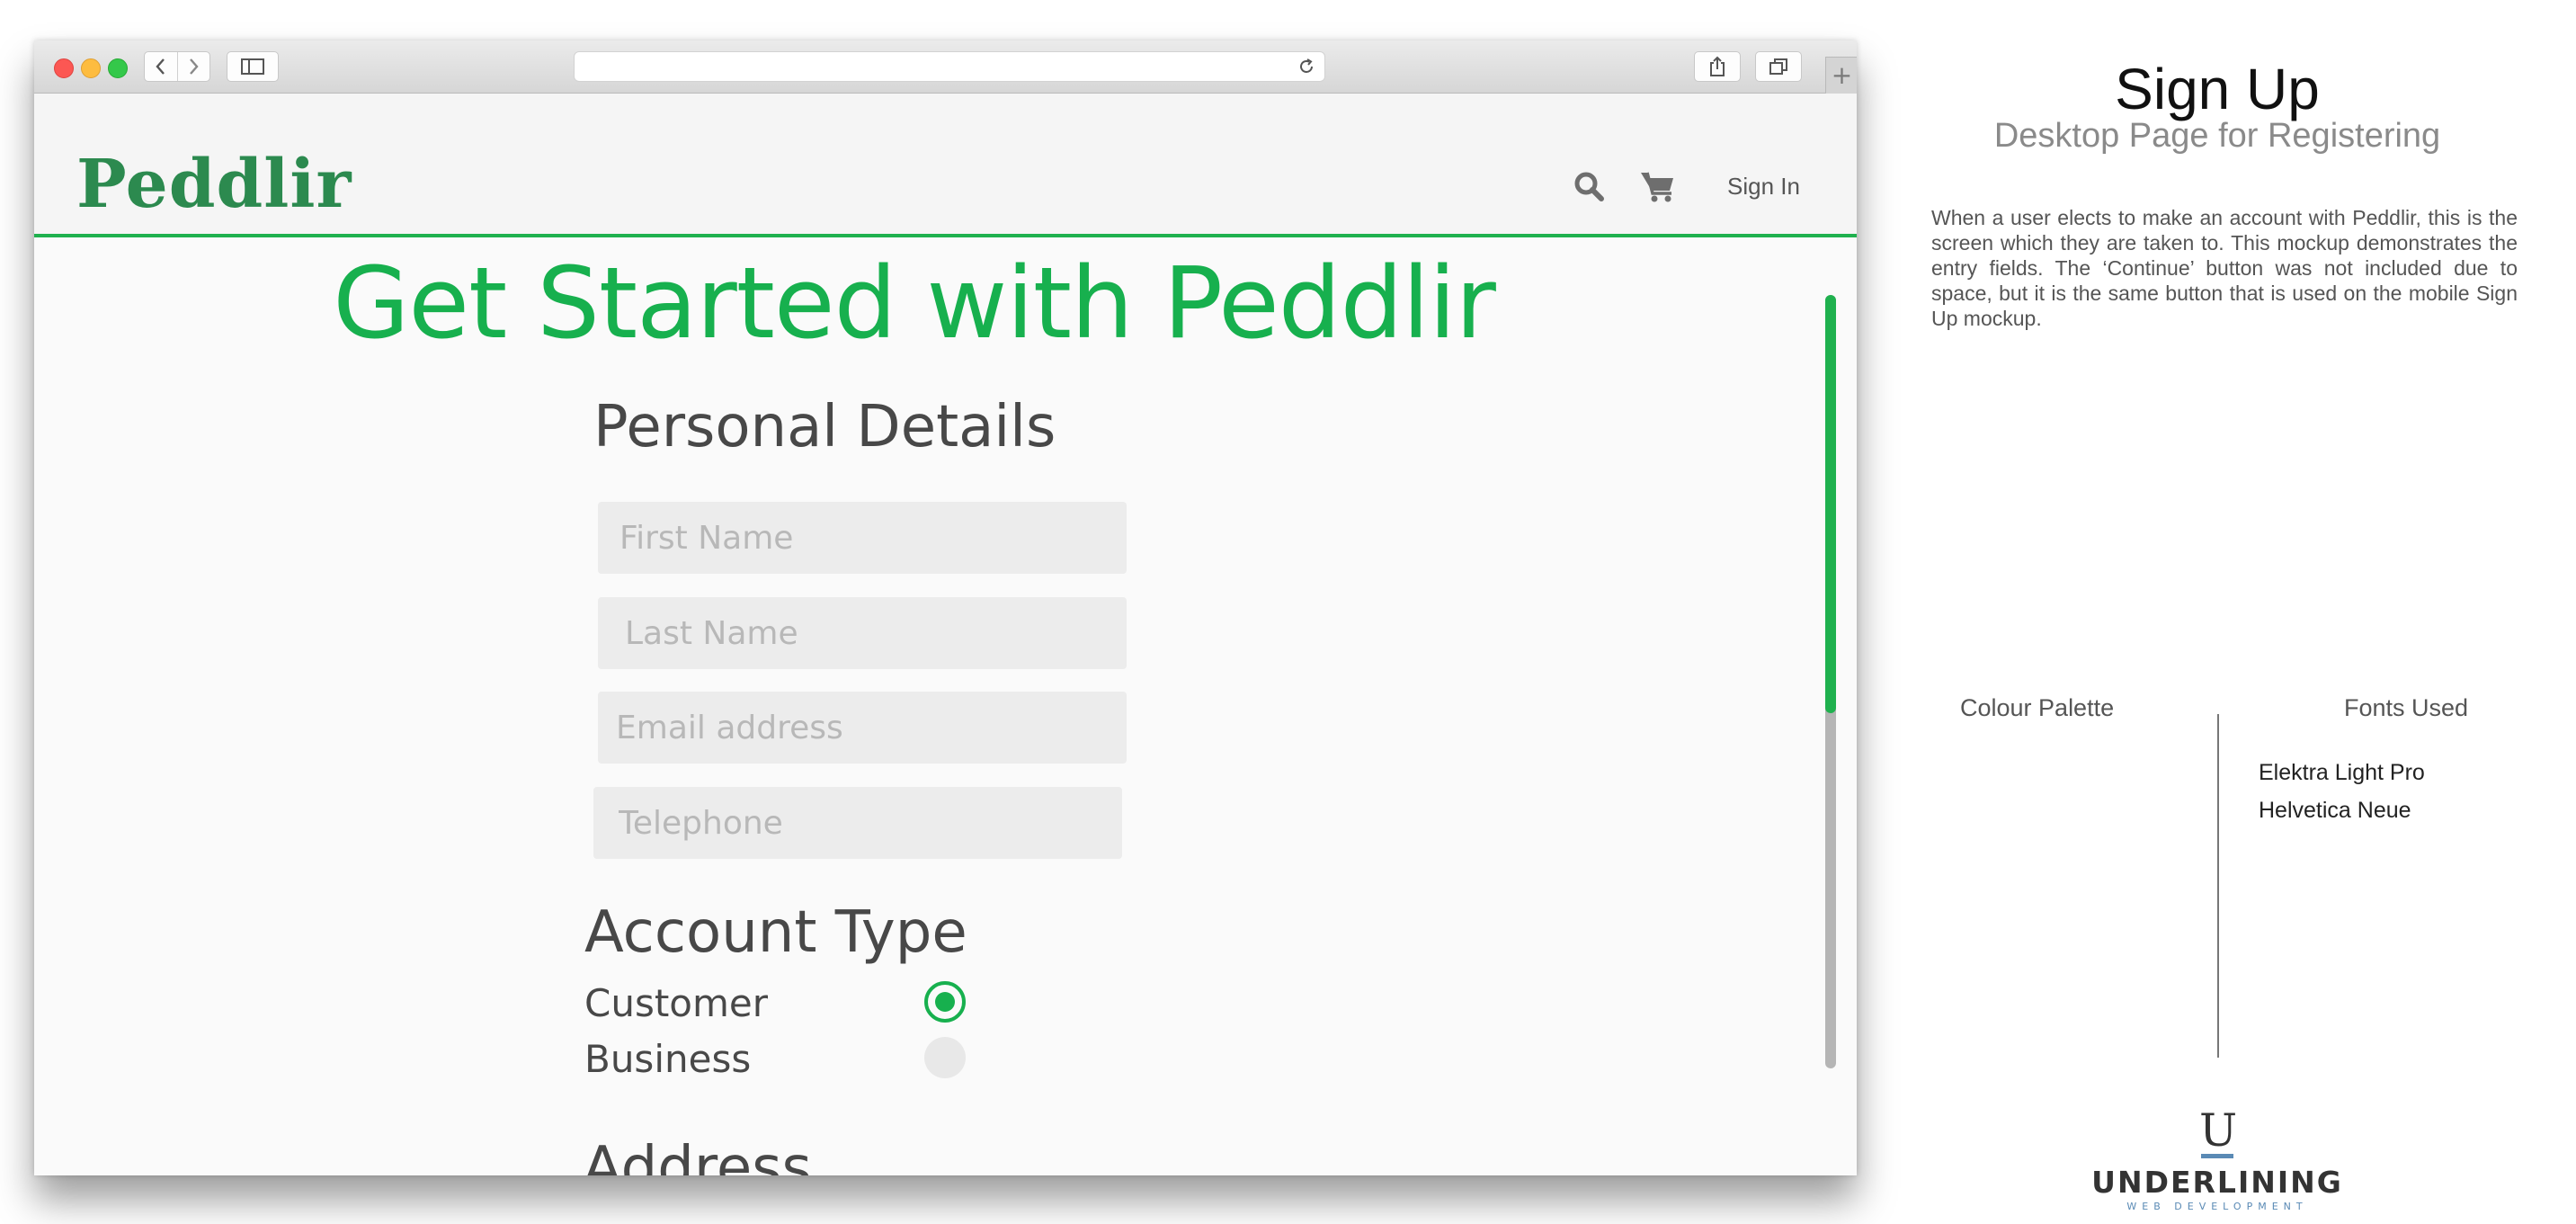  Describe the element at coordinates (863, 538) in the screenshot. I see `first-name-field` at that location.